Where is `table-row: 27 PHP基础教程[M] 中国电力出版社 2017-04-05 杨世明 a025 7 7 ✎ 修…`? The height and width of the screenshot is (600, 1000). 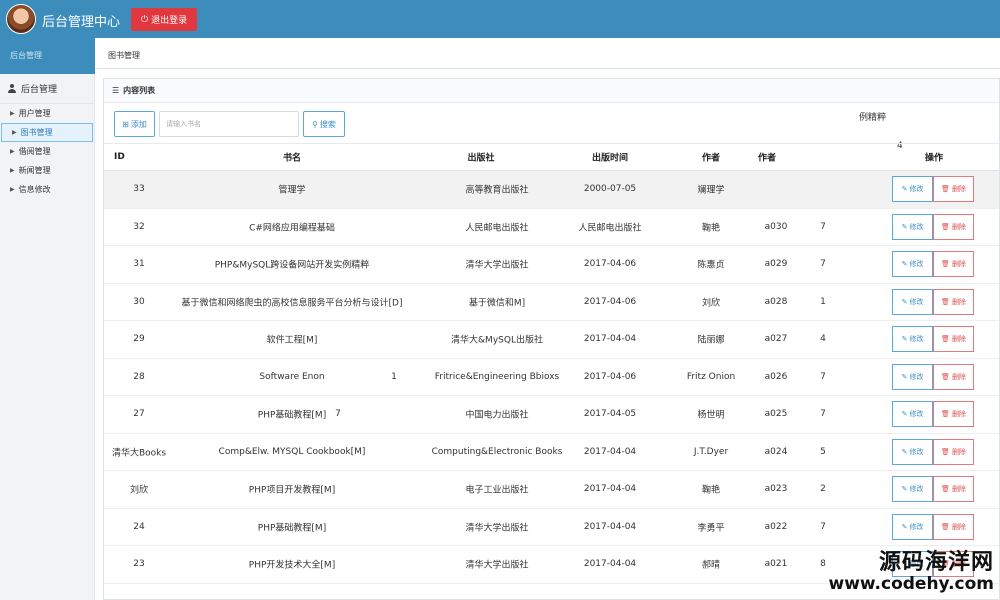
table-row: 27 PHP基础教程[M] 中国电力出版社 2017-04-05 杨世明 a025 7 7 ✎ 修… is located at coordinates (551, 415).